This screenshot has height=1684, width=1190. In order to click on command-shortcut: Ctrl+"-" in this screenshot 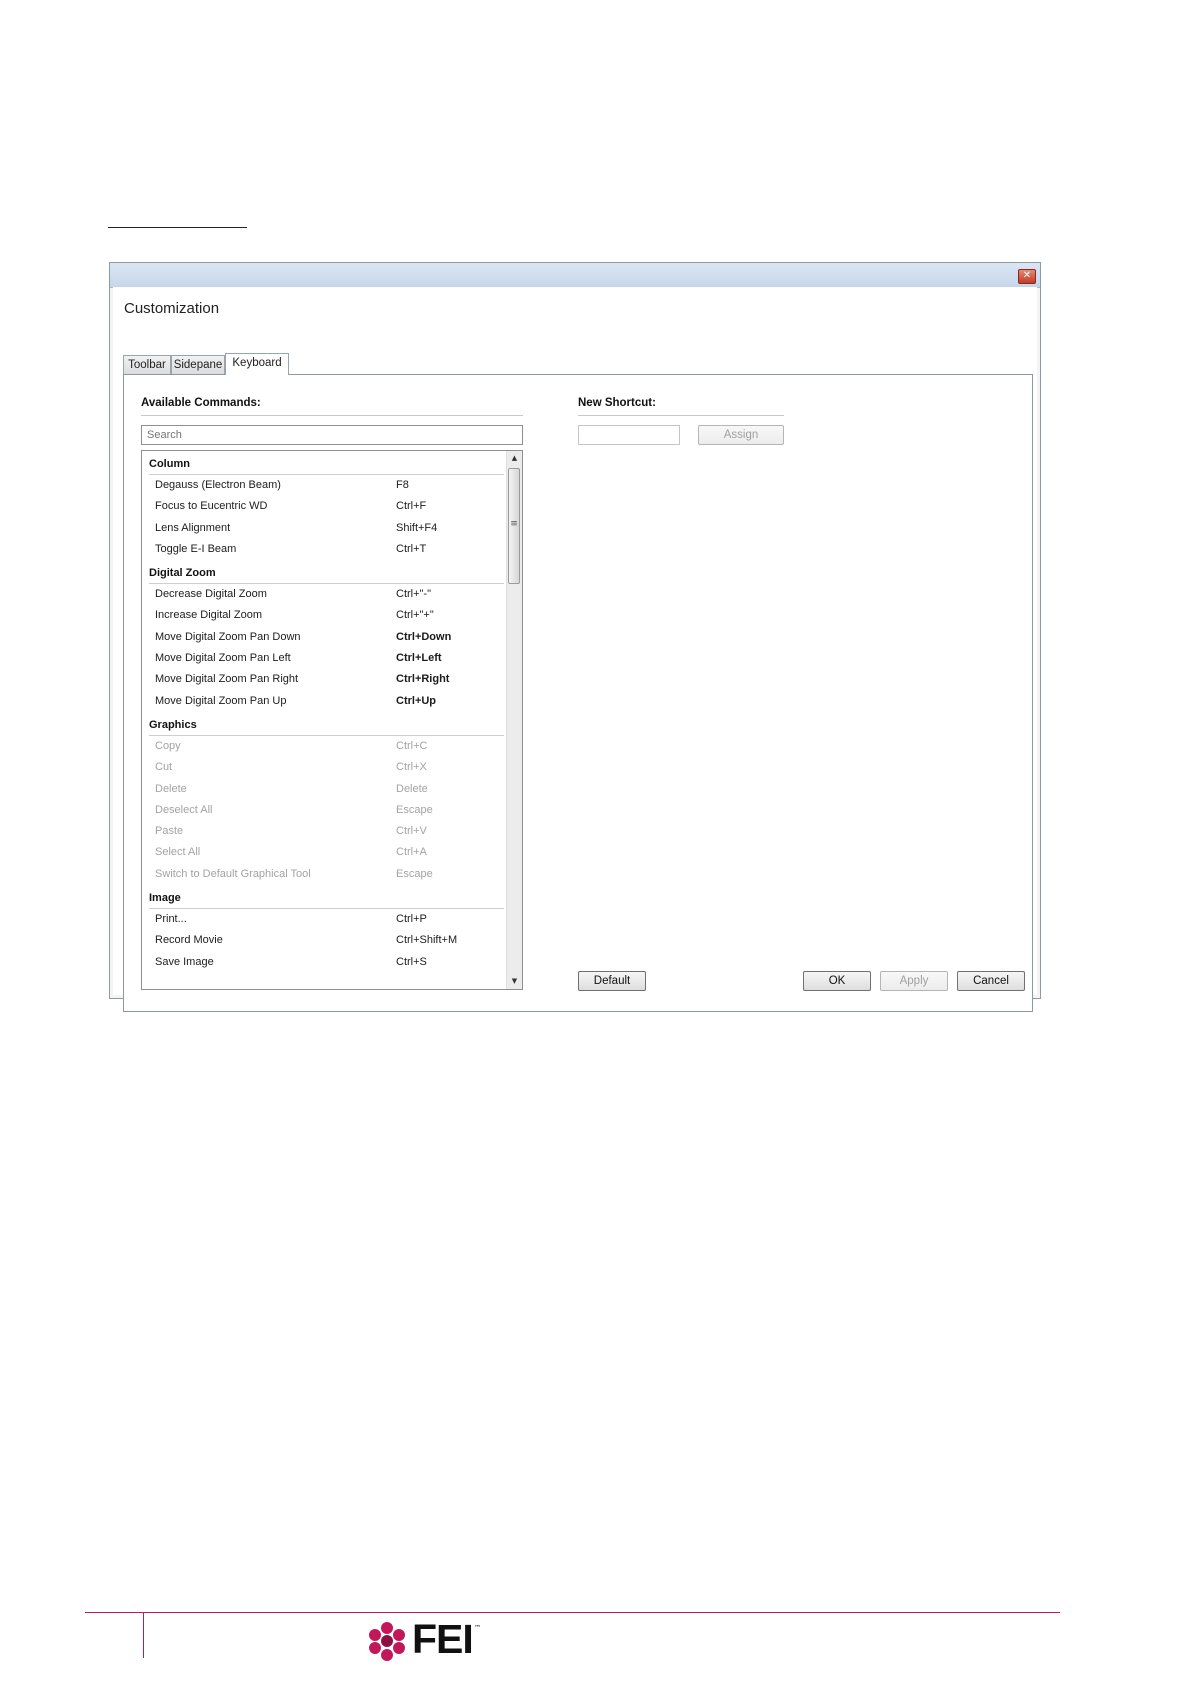, I will do `click(414, 594)`.